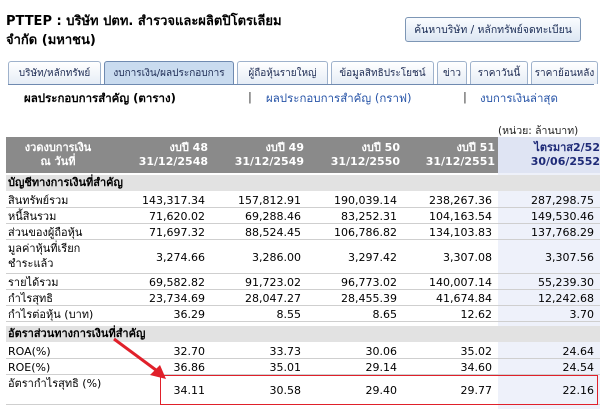 The width and height of the screenshot is (602, 409). I want to click on row-value-col-1: 143,317.34, so click(173, 200).